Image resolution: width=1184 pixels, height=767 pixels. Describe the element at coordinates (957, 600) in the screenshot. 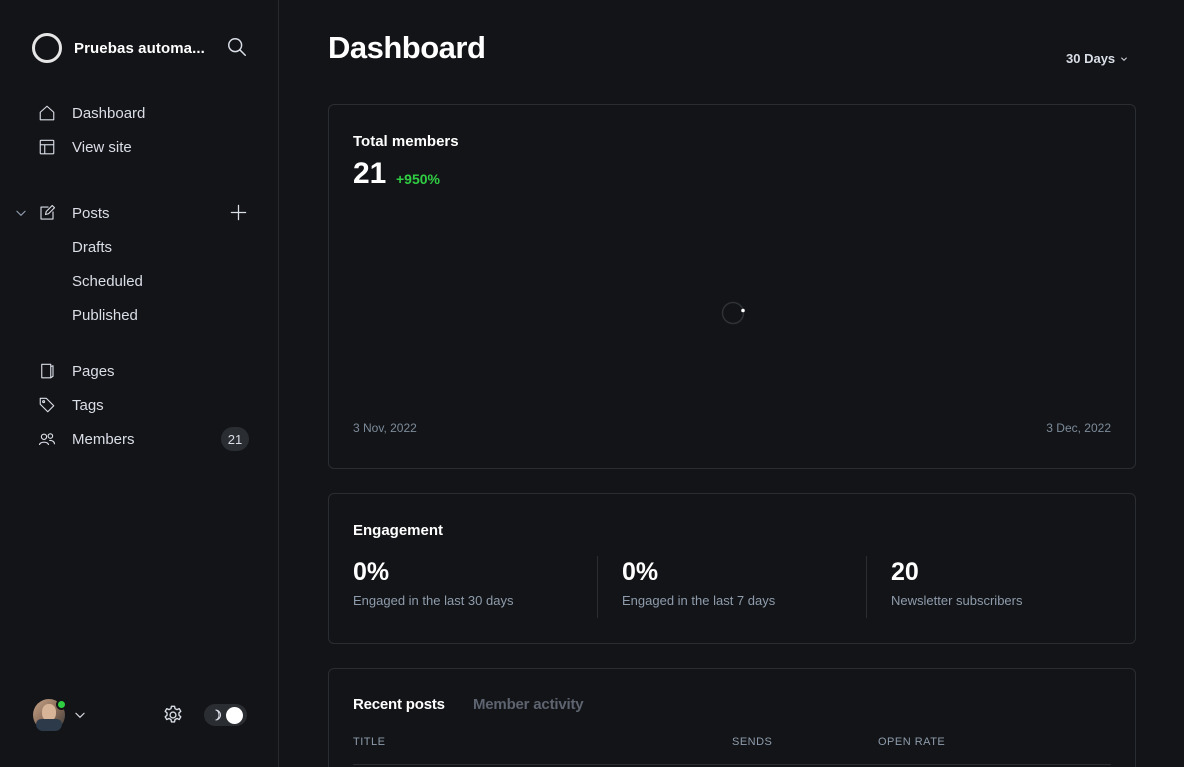

I see `metric-label: Newsletter subscribers` at that location.